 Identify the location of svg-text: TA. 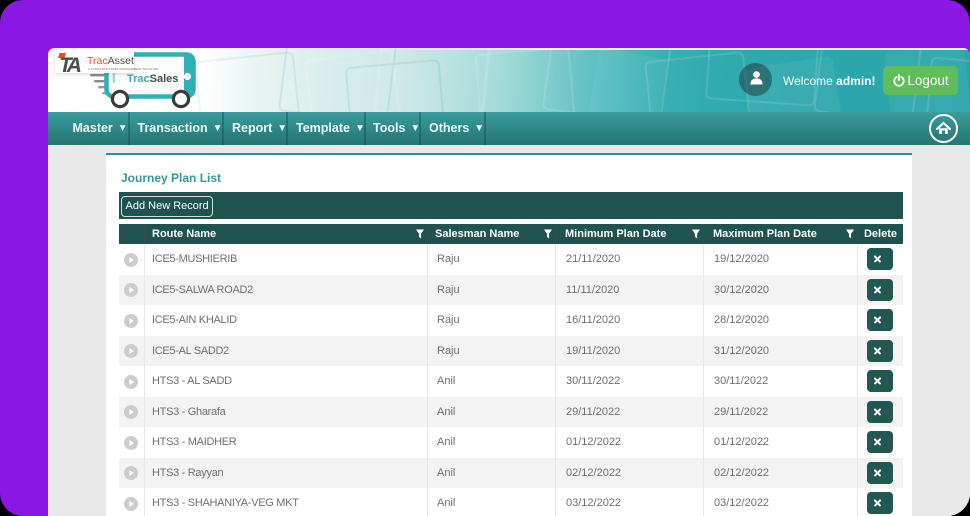
(70, 65).